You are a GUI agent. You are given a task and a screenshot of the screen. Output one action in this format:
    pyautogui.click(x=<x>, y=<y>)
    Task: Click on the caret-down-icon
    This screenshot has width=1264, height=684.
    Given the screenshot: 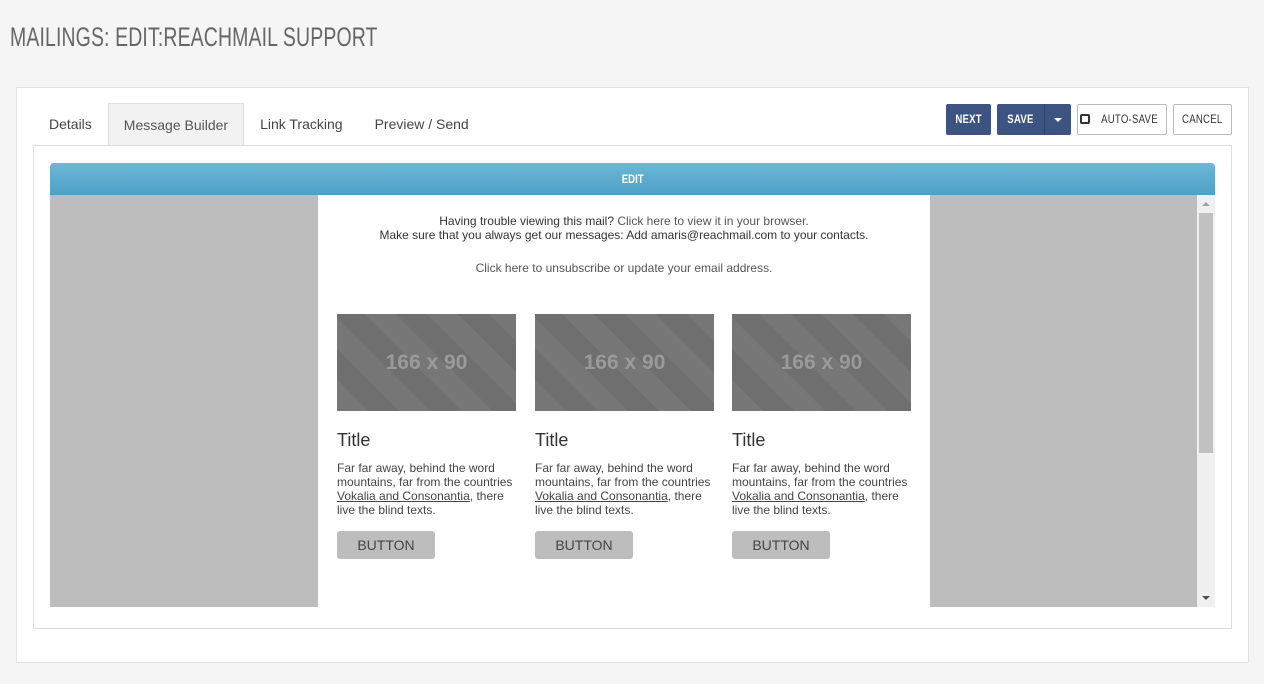 What is the action you would take?
    pyautogui.click(x=1058, y=119)
    